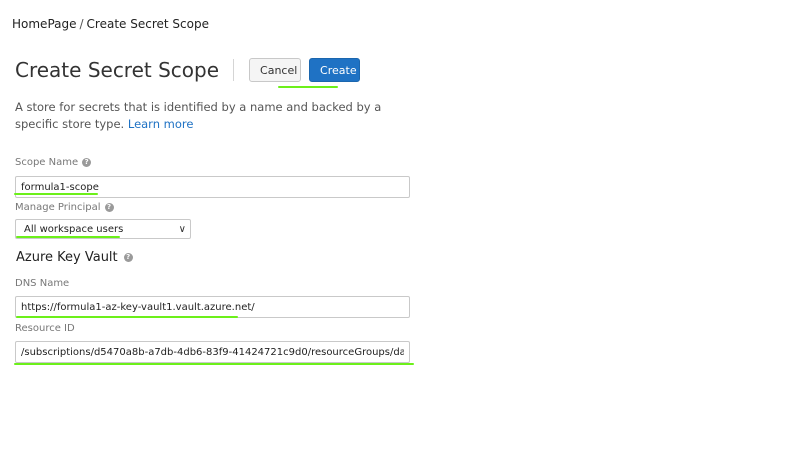 Image resolution: width=790 pixels, height=458 pixels. Describe the element at coordinates (68, 237) in the screenshot. I see `manage-principal-highlight` at that location.